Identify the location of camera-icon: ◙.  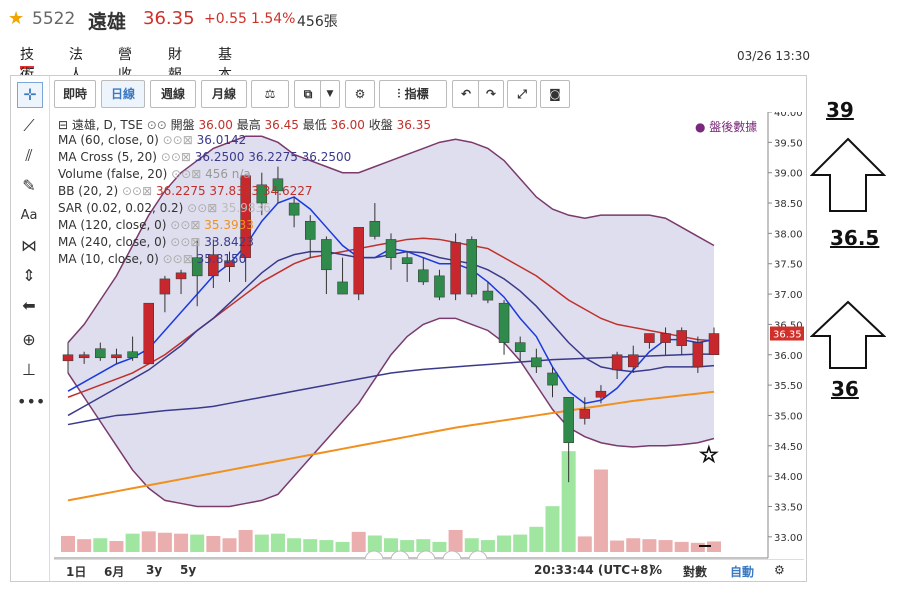
(555, 94).